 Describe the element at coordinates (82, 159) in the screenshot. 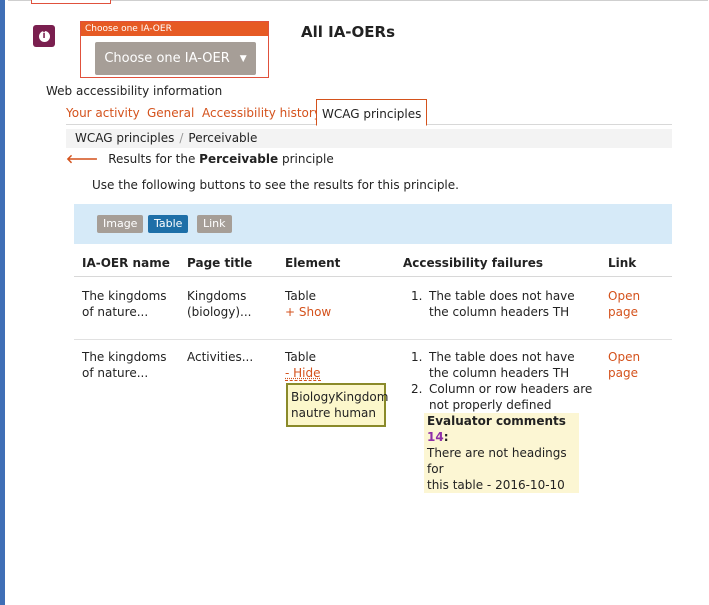

I see `back-arrow-icon: 🡐` at that location.